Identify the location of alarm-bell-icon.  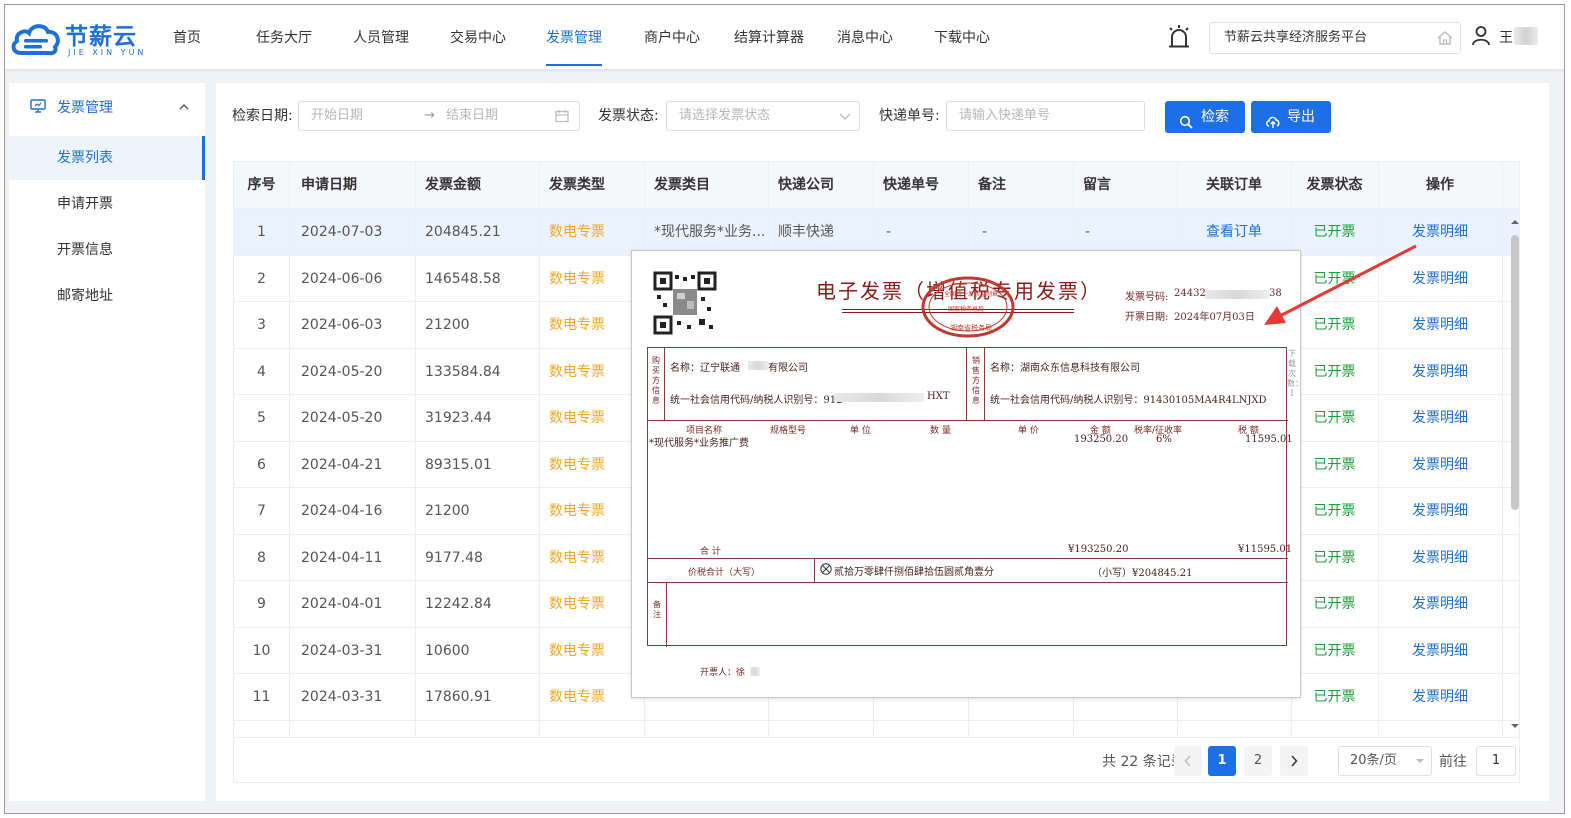
(1179, 37).